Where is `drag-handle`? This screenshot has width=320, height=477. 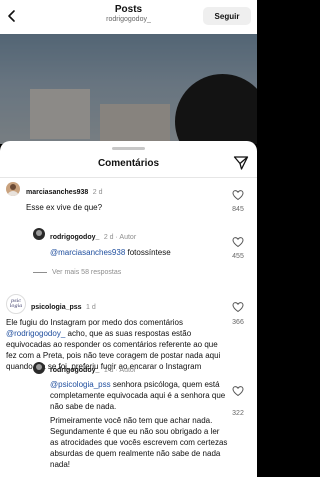 drag-handle is located at coordinates (128, 148).